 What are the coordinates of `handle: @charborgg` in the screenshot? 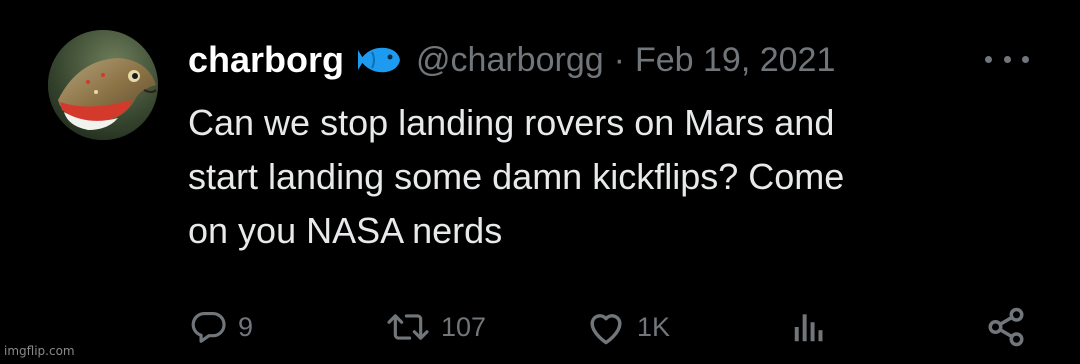 It's located at (510, 60).